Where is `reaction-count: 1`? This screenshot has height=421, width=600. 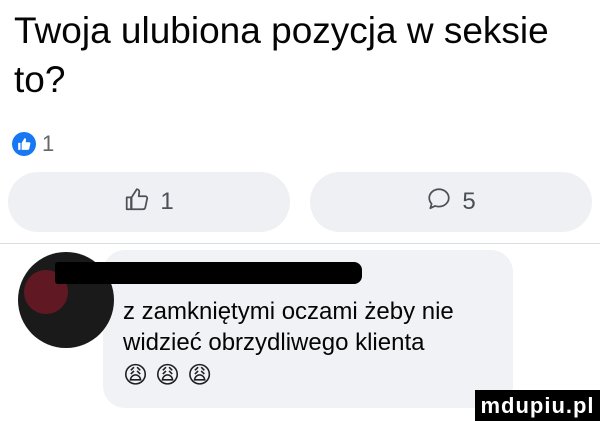 reaction-count: 1 is located at coordinates (48, 143).